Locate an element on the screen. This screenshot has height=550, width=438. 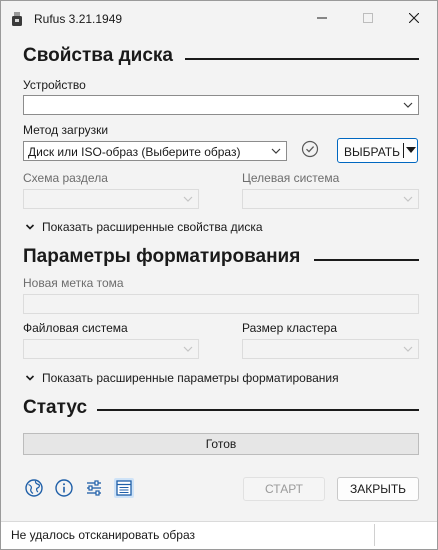
volume-label-label: Новая метка тома is located at coordinates (73, 283).